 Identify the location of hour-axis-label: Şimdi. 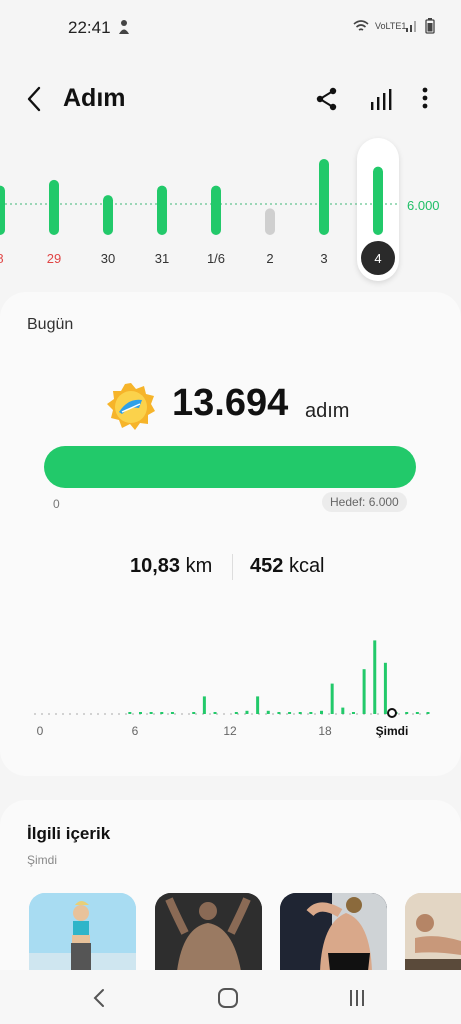
(392, 731).